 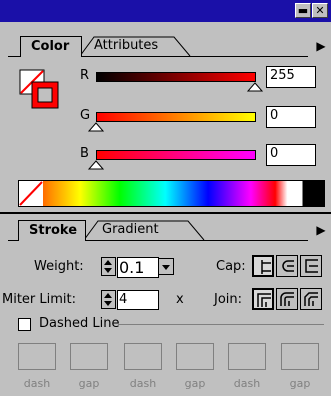 What do you see at coordinates (165, 11) in the screenshot?
I see `palette-title-bar: ▬ ✕` at bounding box center [165, 11].